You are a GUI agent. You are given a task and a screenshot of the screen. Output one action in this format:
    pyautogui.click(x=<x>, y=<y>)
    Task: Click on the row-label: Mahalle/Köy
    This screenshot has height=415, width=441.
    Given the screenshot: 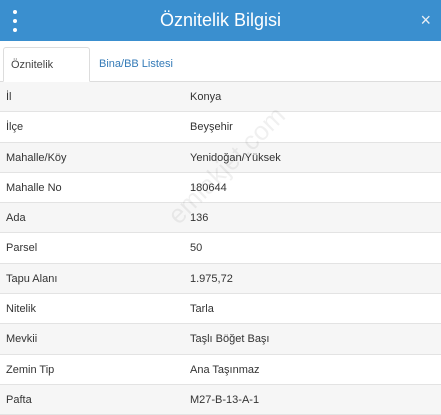 What is the action you would take?
    pyautogui.click(x=36, y=157)
    